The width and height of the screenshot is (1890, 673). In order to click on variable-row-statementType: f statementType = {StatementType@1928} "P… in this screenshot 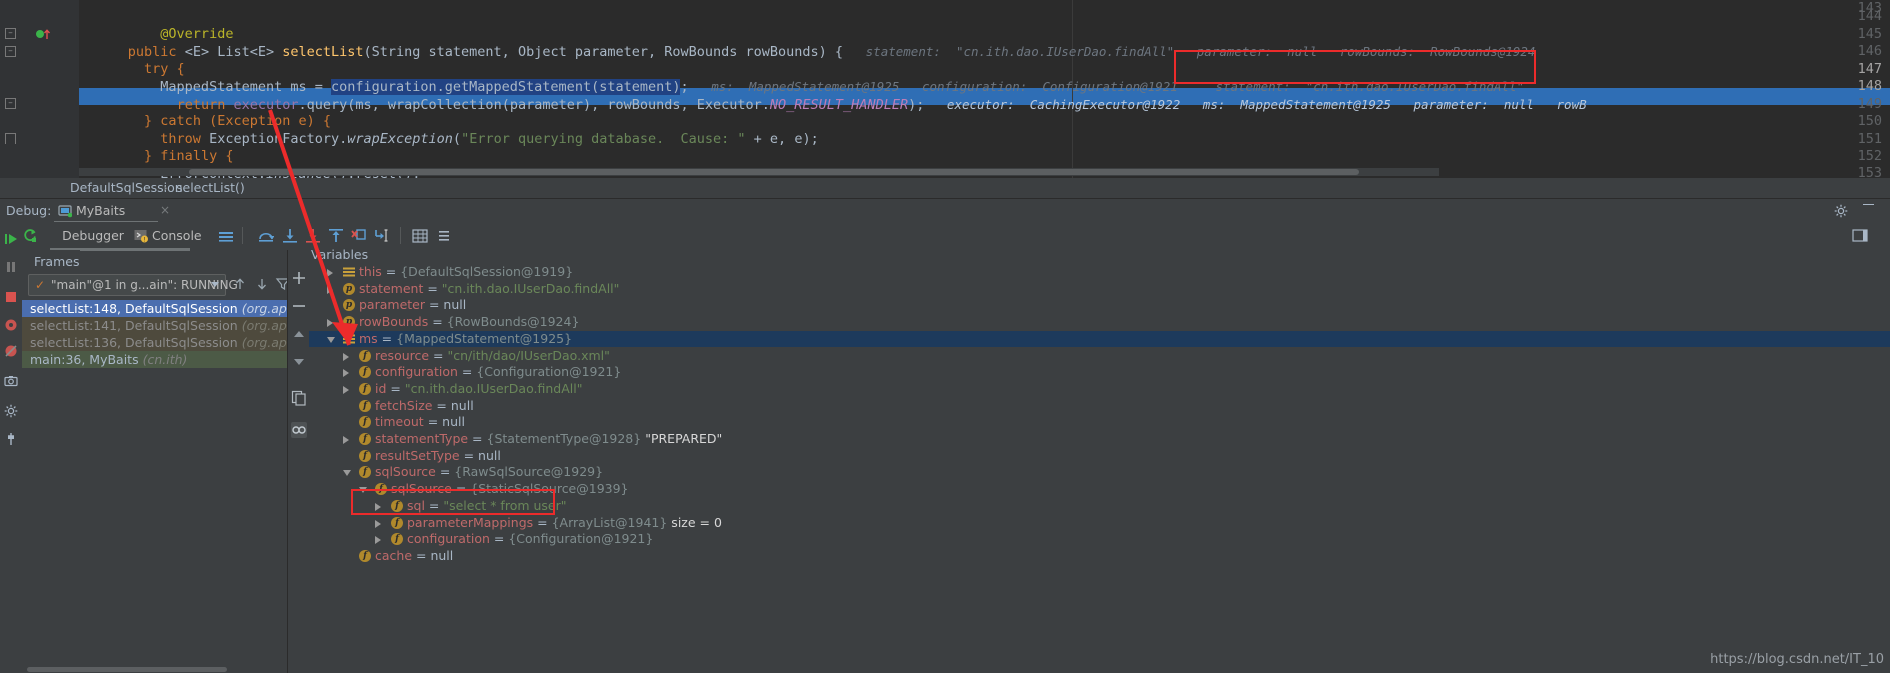, I will do `click(1099, 439)`.